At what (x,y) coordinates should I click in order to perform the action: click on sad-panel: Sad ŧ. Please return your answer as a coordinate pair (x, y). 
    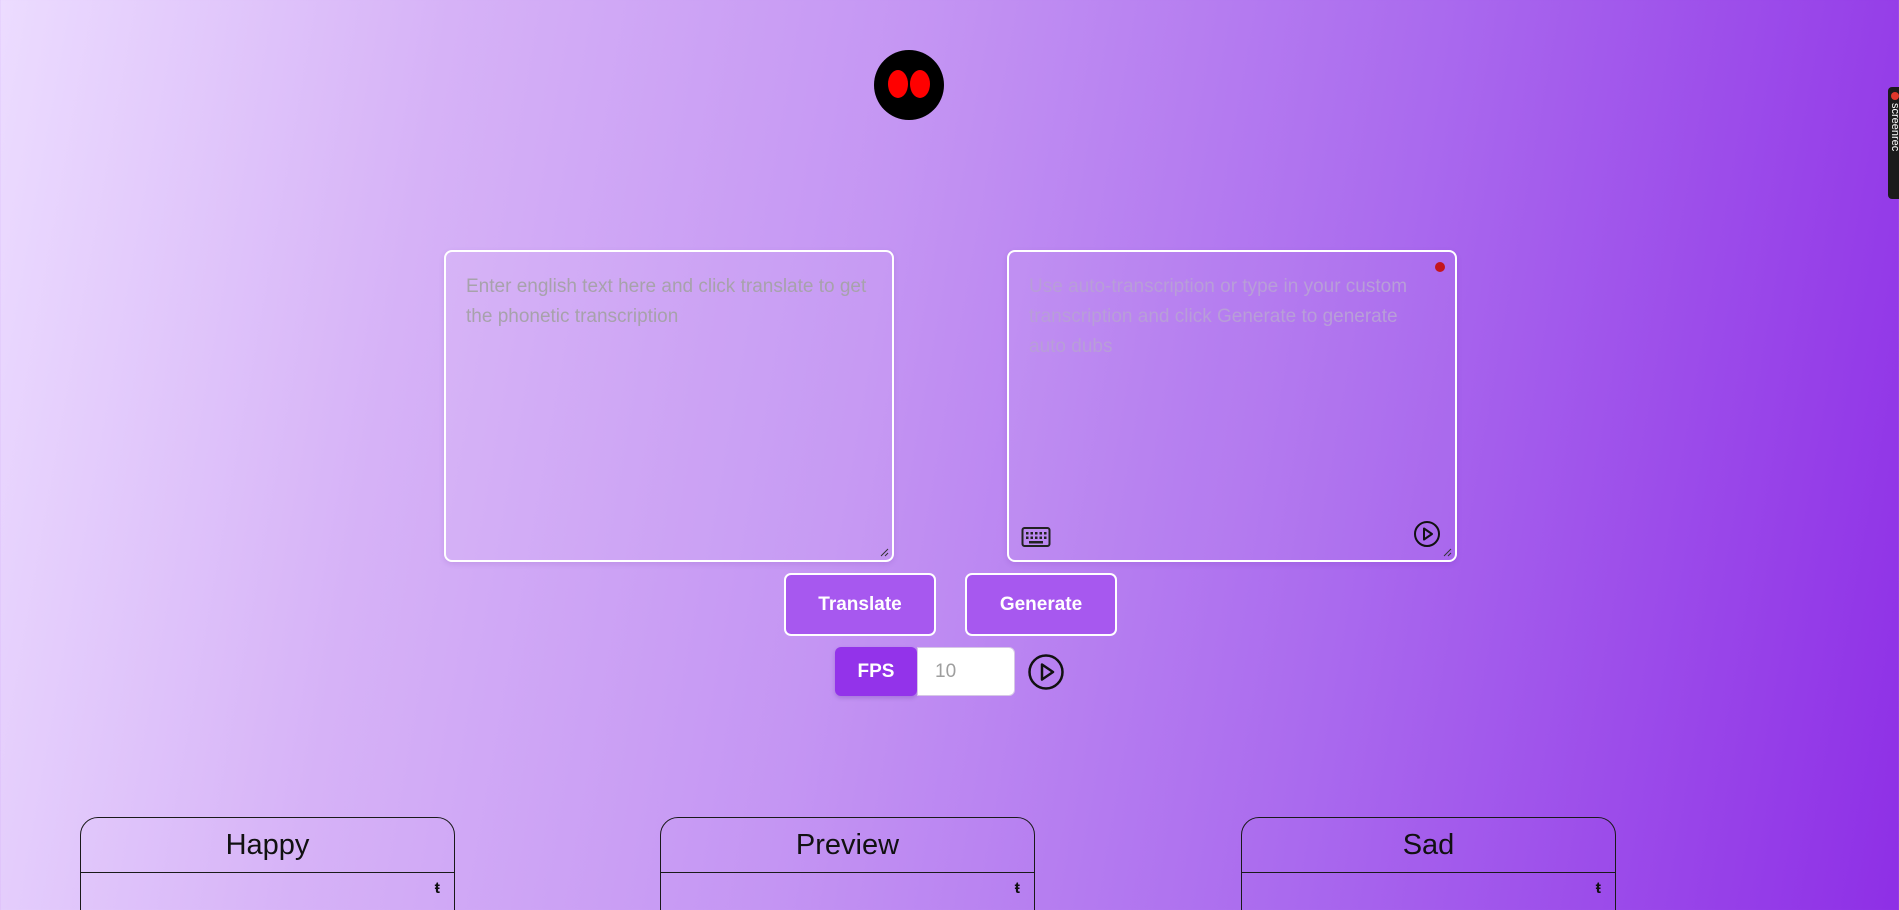
    Looking at the image, I should click on (1428, 863).